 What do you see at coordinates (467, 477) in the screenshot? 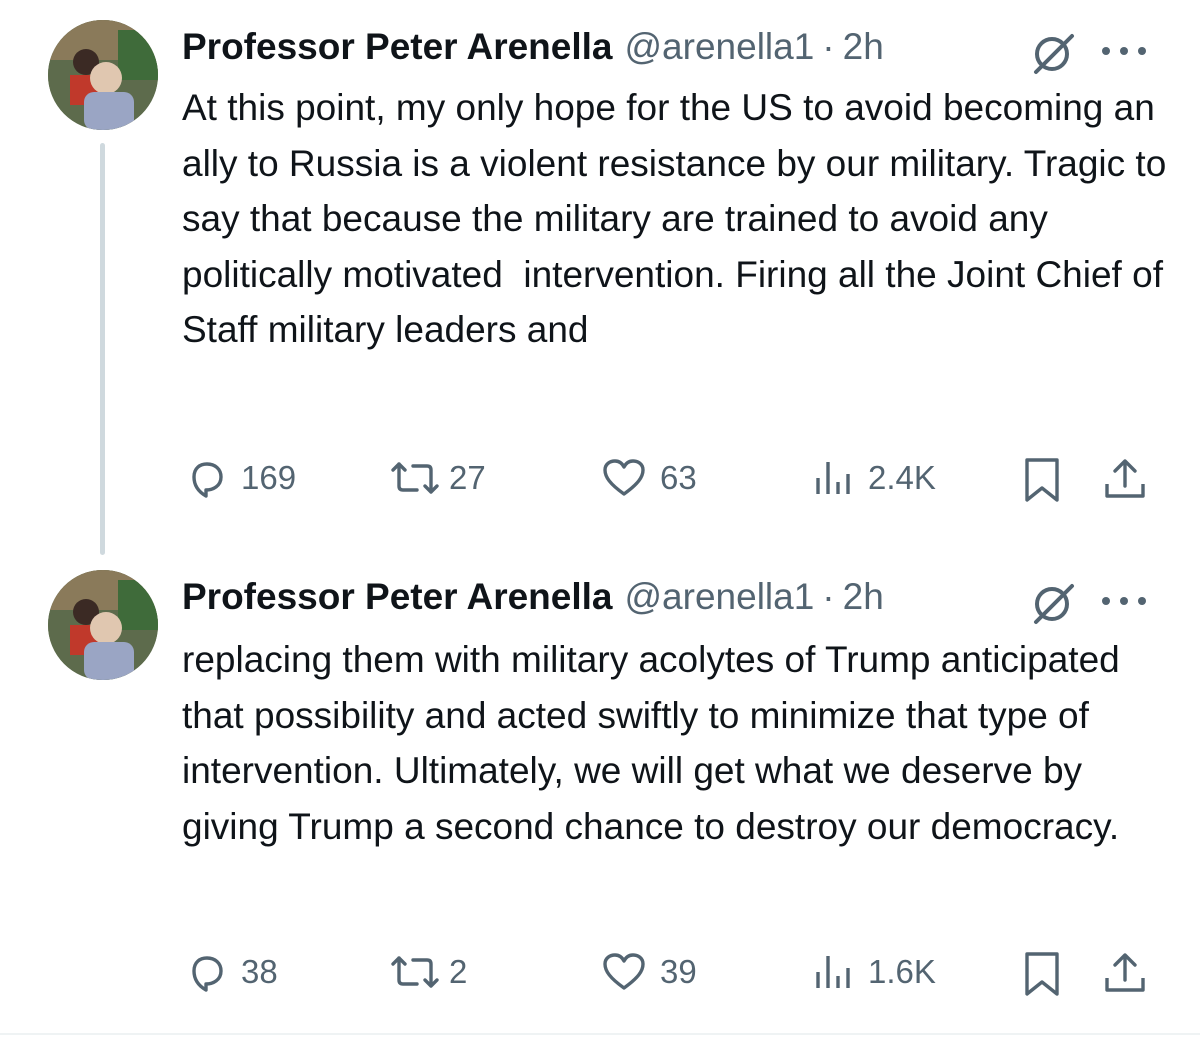
I see `repost-count: 27` at bounding box center [467, 477].